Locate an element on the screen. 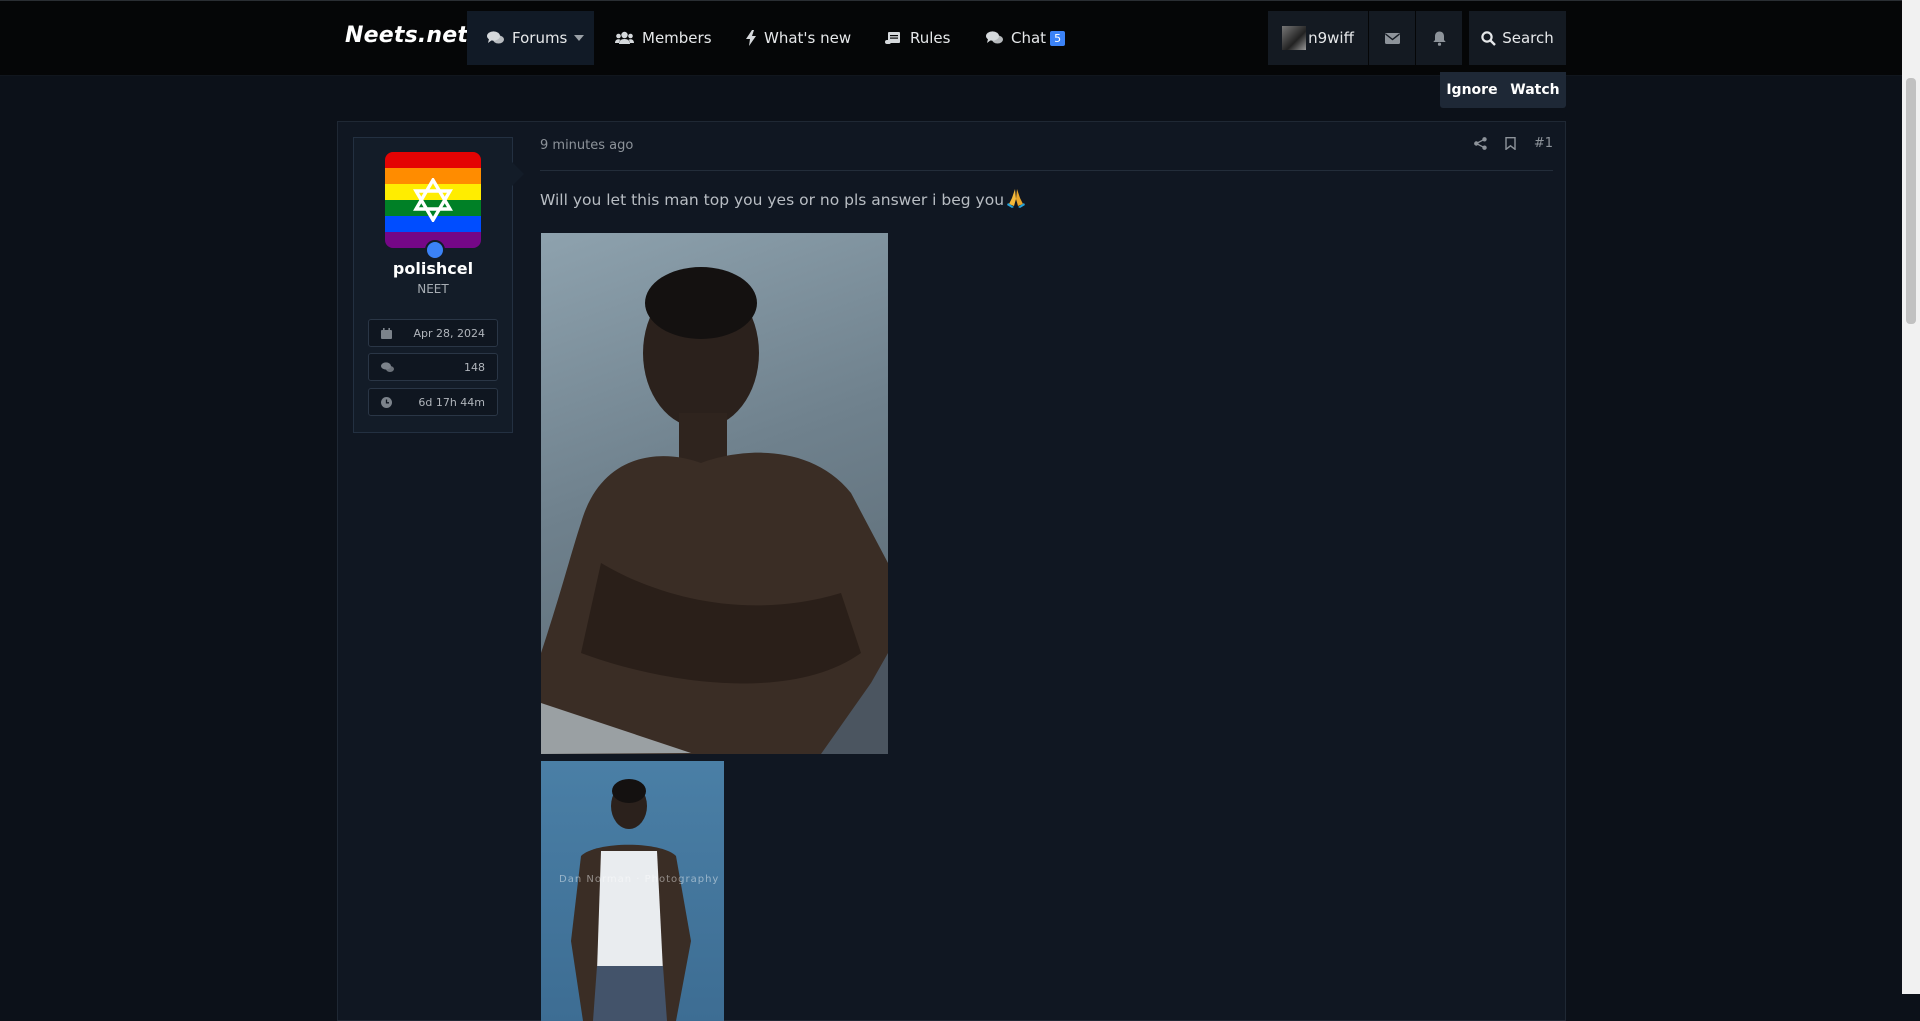 The width and height of the screenshot is (1920, 1021). account-username: n9wiff is located at coordinates (1331, 38).